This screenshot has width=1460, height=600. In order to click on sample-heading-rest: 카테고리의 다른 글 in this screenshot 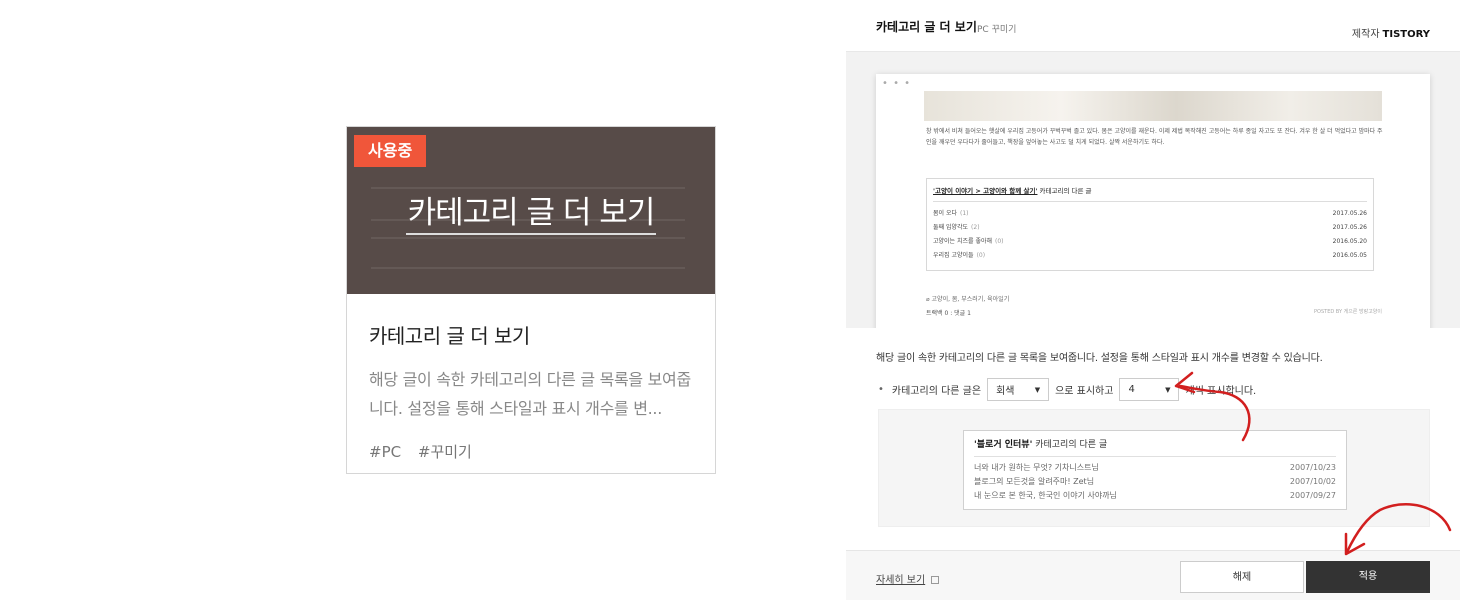, I will do `click(1071, 445)`.